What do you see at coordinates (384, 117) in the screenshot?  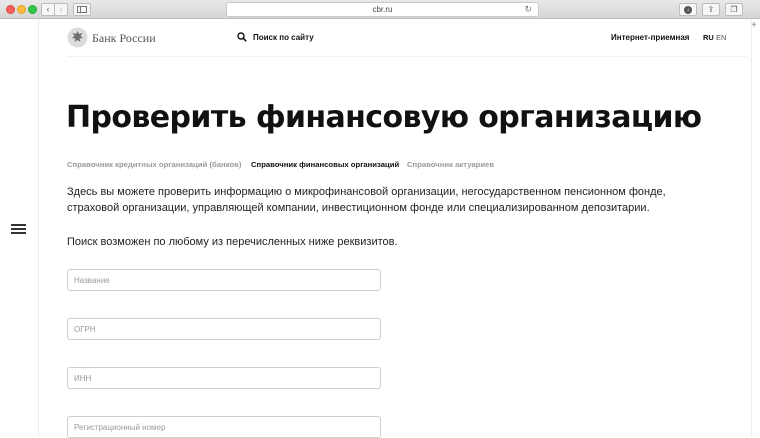 I see `page-title: Проверить финансовую организацию` at bounding box center [384, 117].